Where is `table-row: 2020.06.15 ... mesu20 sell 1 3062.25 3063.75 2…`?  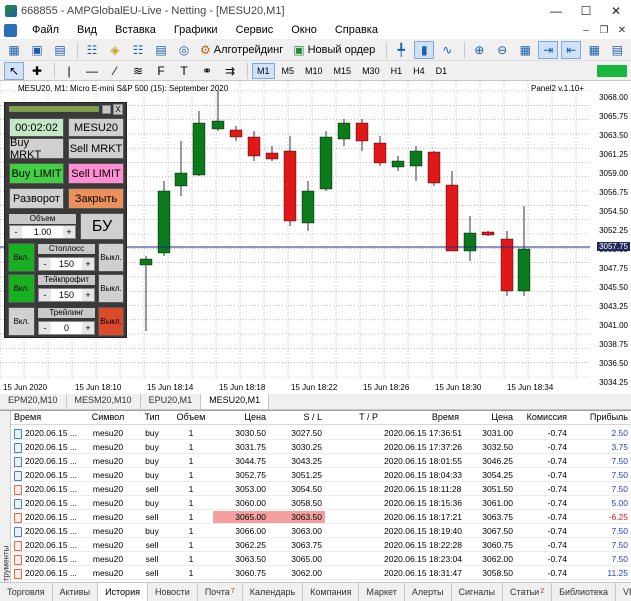
table-row: 2020.06.15 ... mesu20 sell 1 3062.25 3063.75 2… is located at coordinates (321, 545).